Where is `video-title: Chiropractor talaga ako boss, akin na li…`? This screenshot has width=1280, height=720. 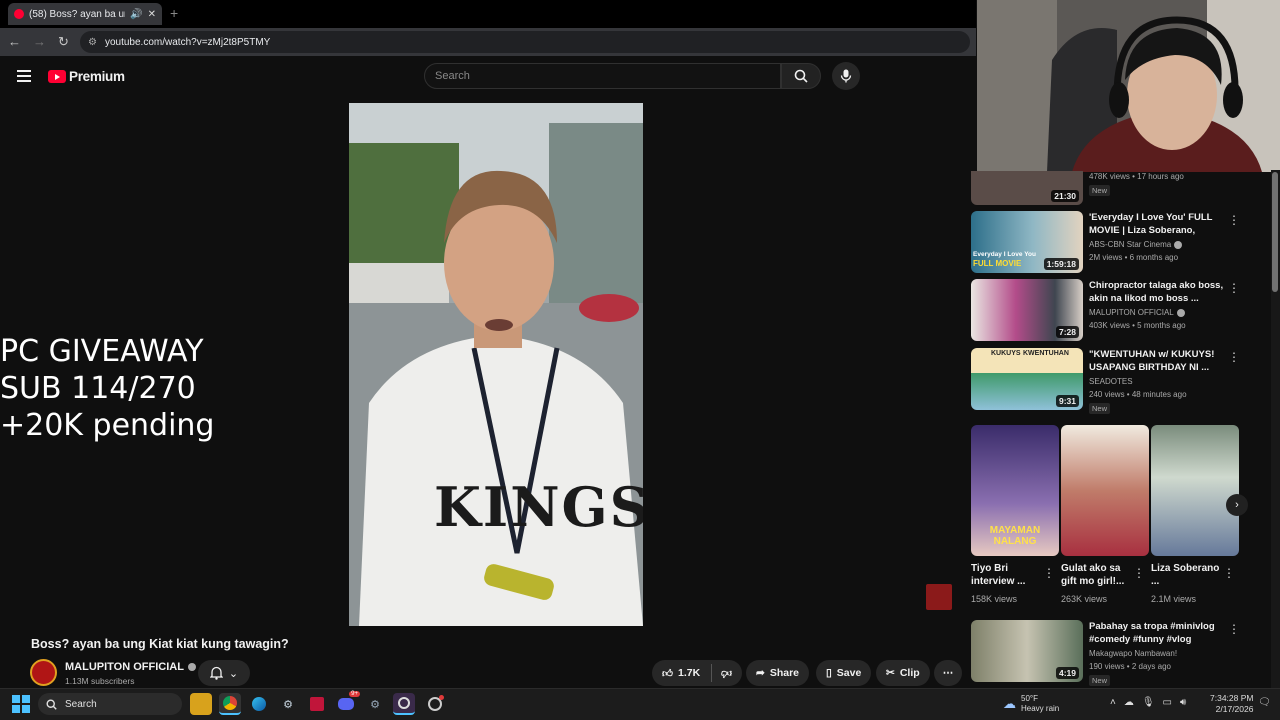 video-title: Chiropractor talaga ako boss, akin na li… is located at coordinates (1156, 292).